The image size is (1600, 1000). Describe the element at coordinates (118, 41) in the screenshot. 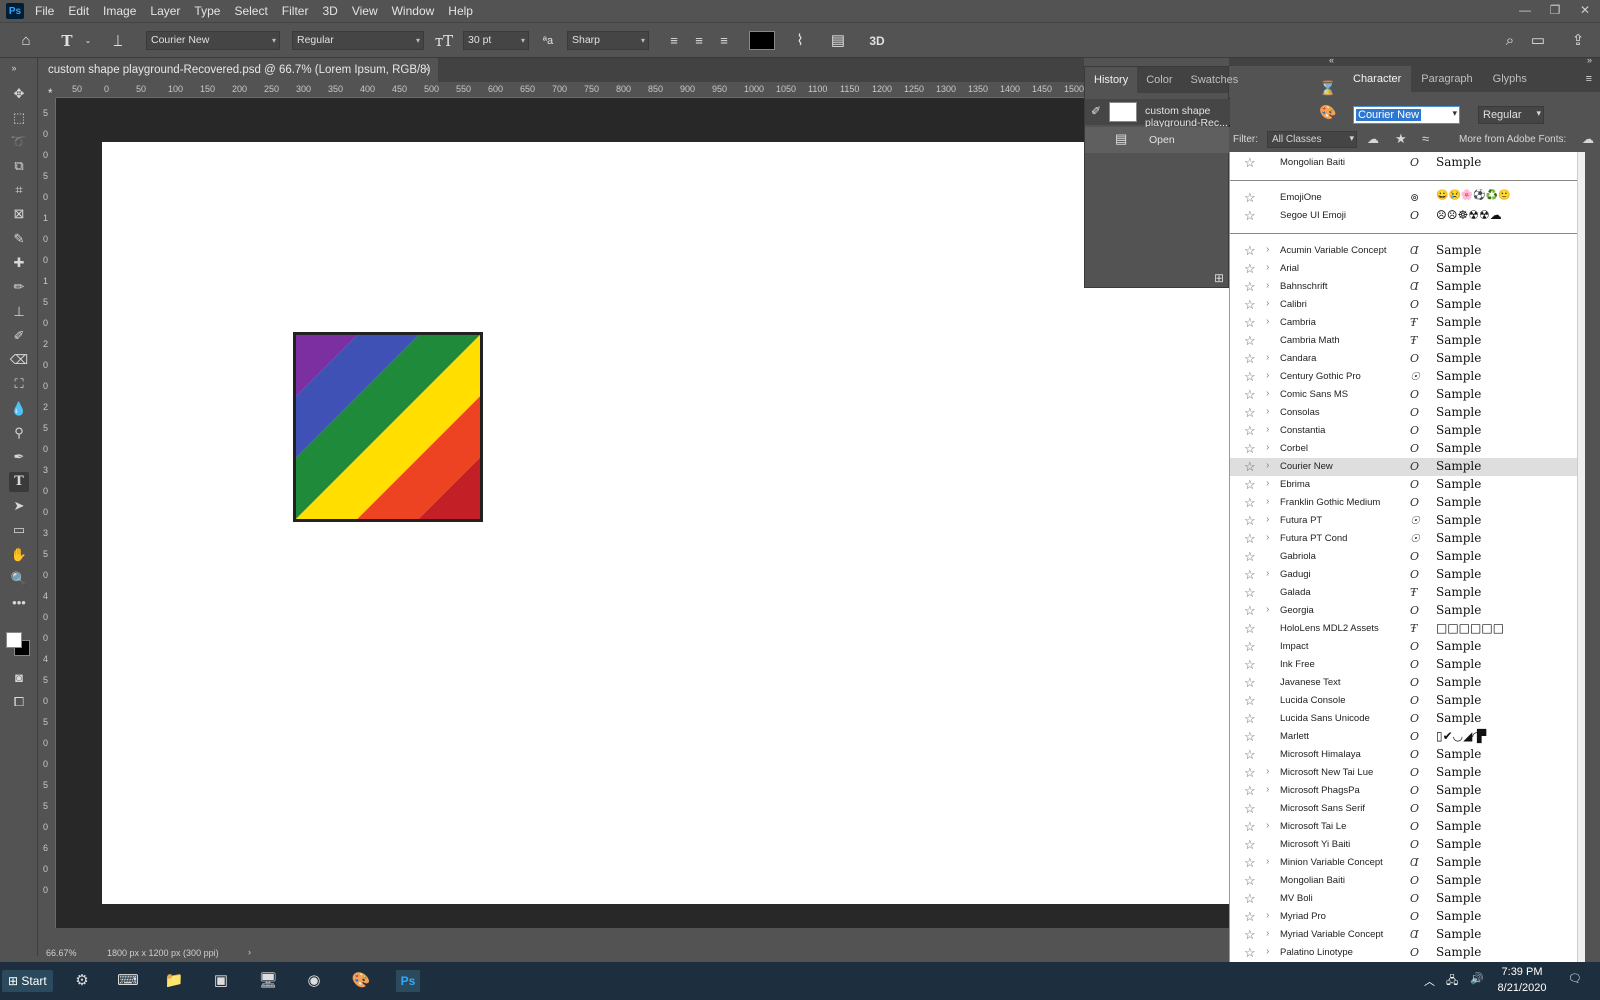

I see `text-orientation-icon: ⟘` at that location.